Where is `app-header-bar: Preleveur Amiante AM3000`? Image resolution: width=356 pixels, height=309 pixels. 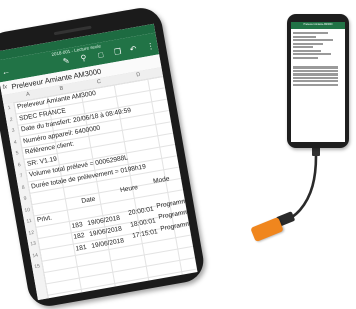 app-header-bar: Preleveur Amiante AM3000 is located at coordinates (318, 25).